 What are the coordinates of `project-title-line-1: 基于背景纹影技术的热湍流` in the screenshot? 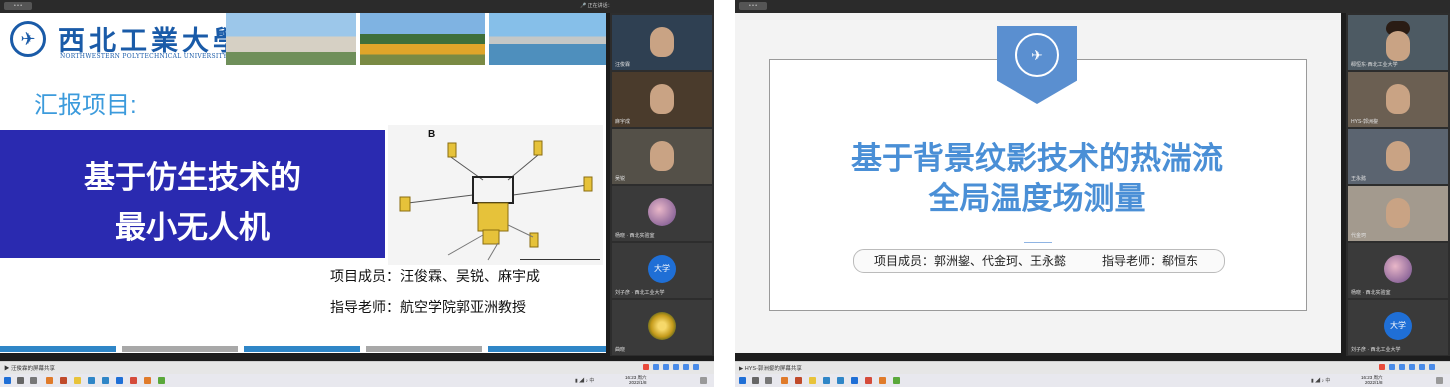 It's located at (1037, 158).